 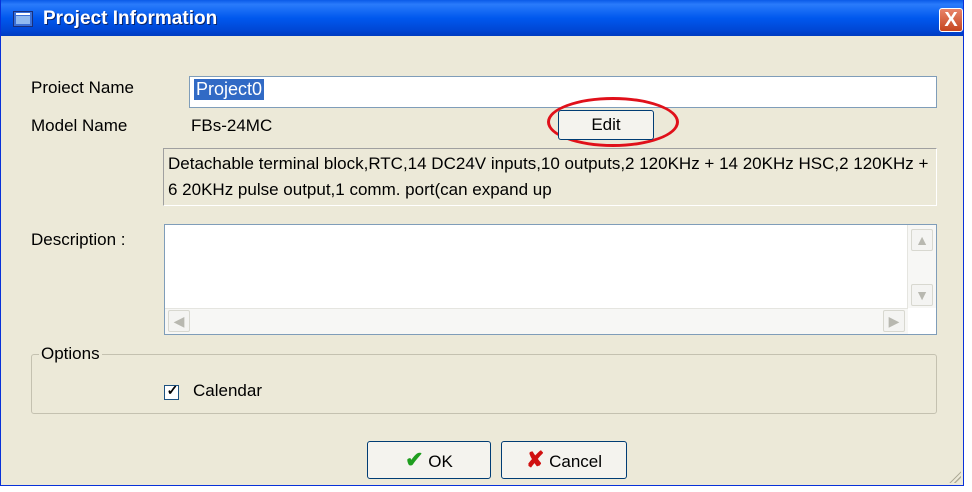 What do you see at coordinates (414, 459) in the screenshot?
I see `checkmark-icon: ✔` at bounding box center [414, 459].